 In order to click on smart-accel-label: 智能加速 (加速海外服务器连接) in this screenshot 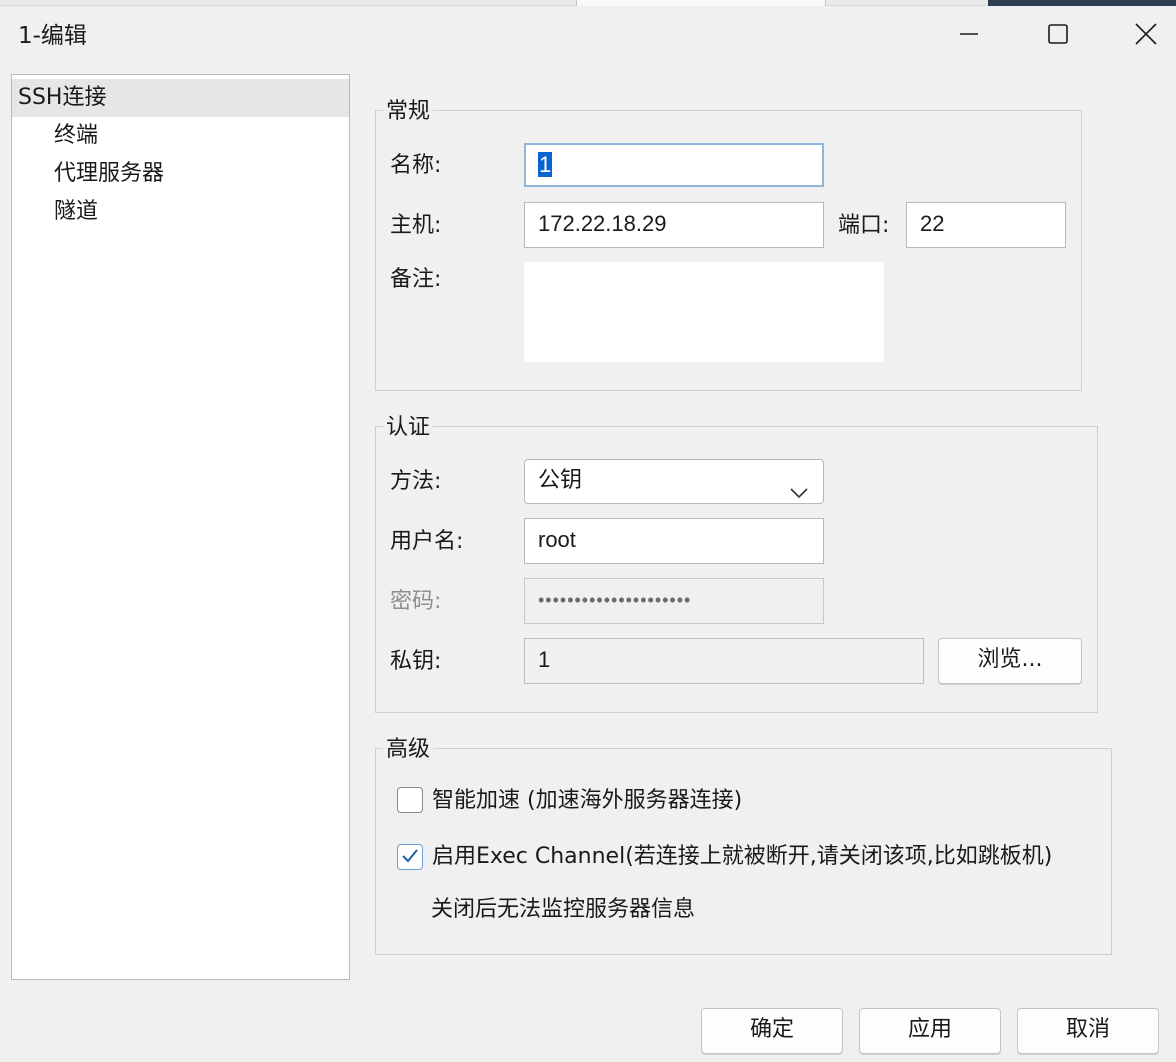, I will do `click(587, 801)`.